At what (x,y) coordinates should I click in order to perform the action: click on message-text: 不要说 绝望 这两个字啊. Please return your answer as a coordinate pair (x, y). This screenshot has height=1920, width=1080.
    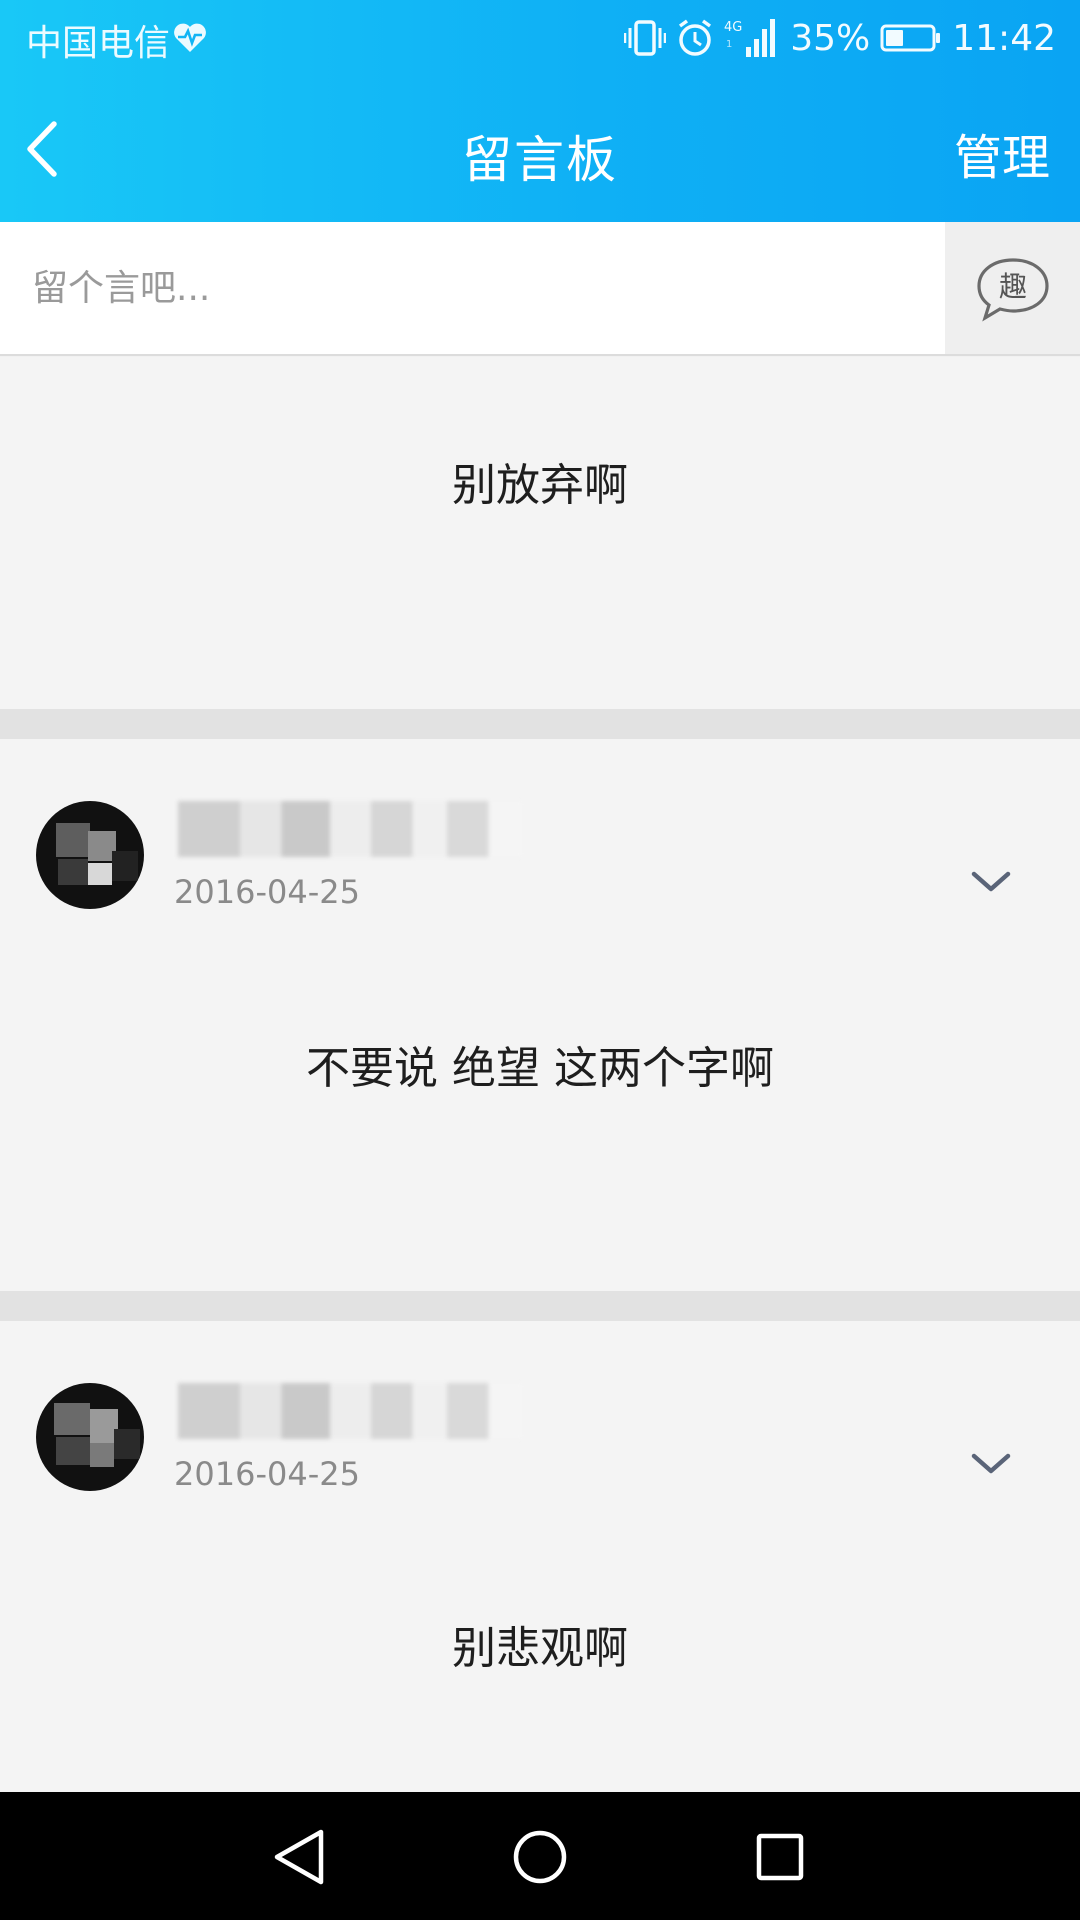
    Looking at the image, I should click on (540, 1068).